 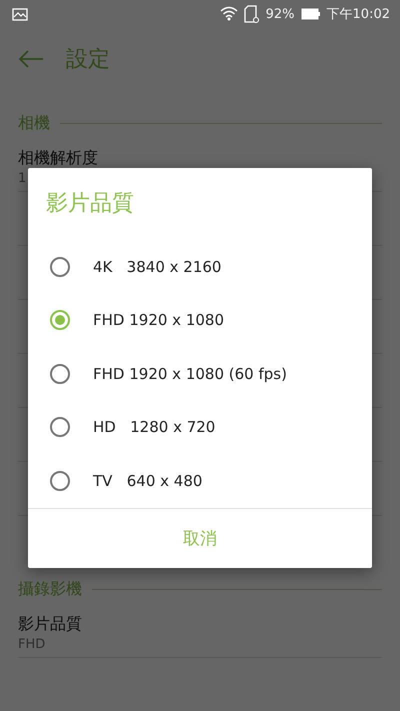 I want to click on section-header: 相機, so click(x=34, y=123).